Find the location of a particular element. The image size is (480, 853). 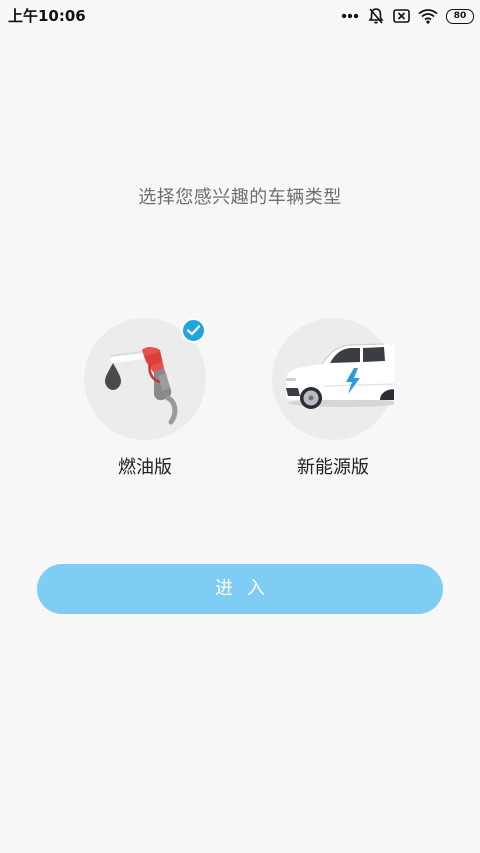

wifi-icon is located at coordinates (428, 16).